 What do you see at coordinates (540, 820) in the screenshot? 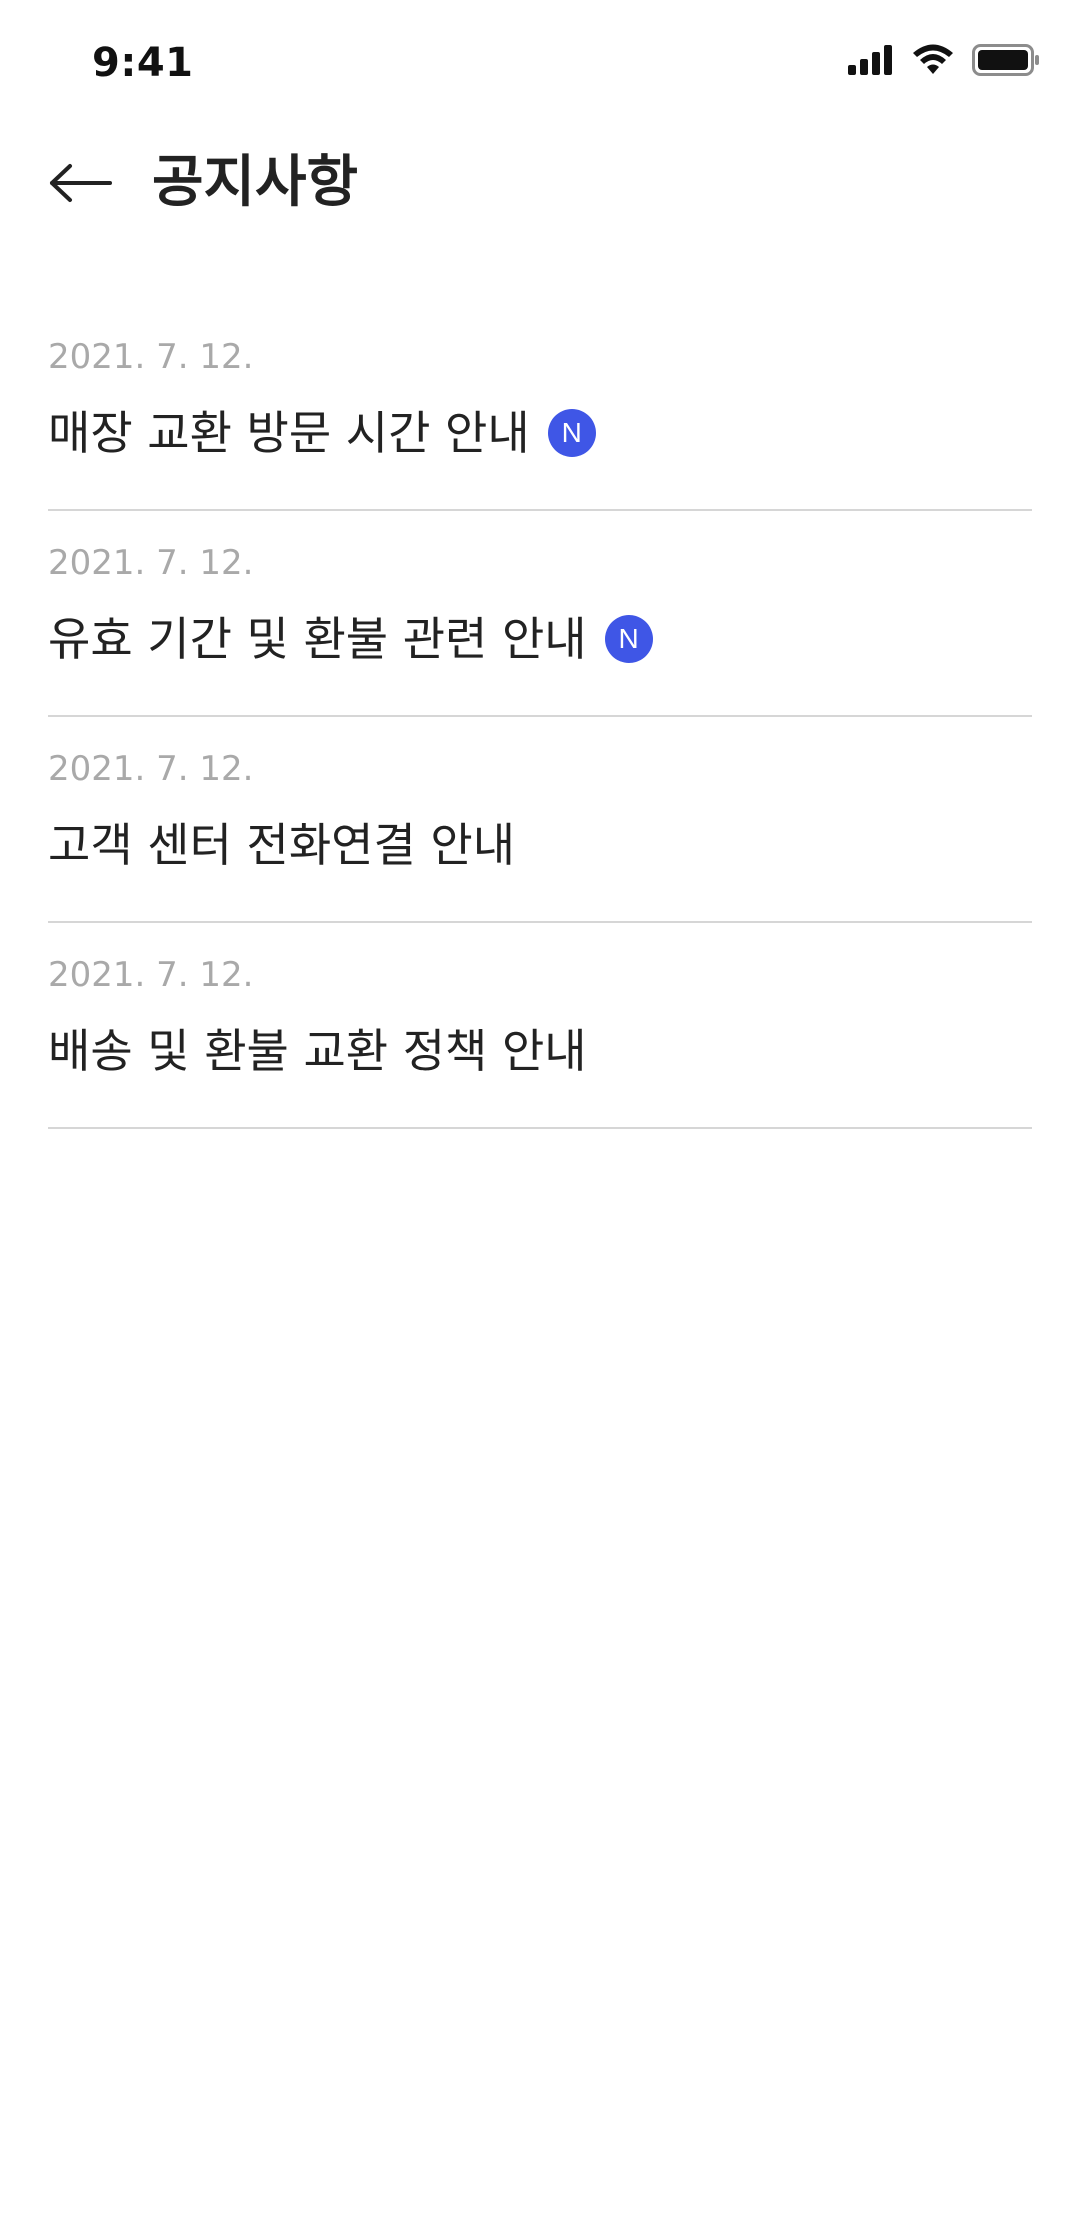
I see `notice-item: 2021. 7. 12. 고객 센터 전화연결 안내` at bounding box center [540, 820].